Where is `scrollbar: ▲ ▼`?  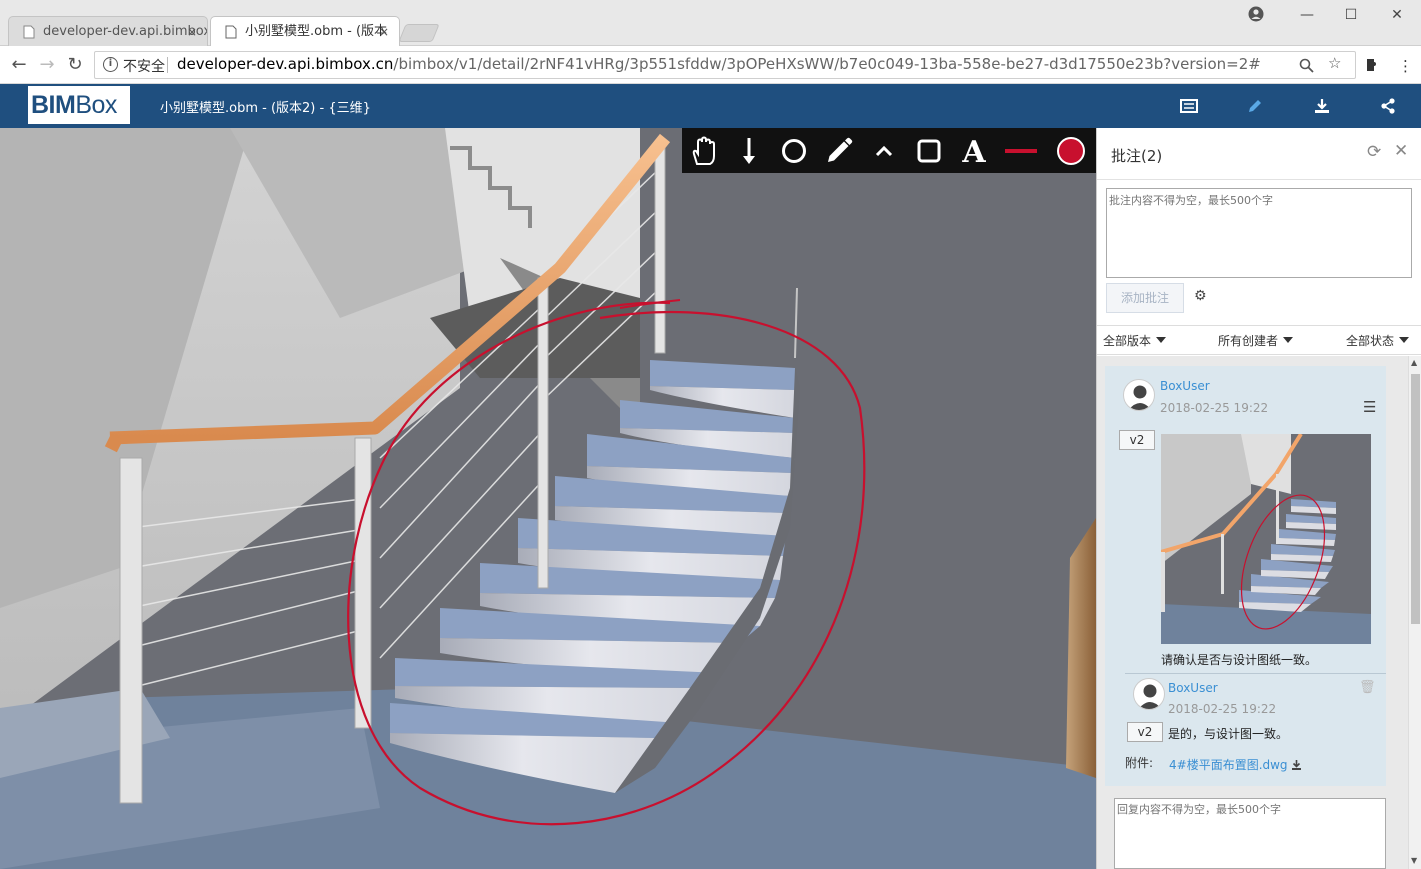
scrollbar: ▲ ▼ is located at coordinates (1414, 612).